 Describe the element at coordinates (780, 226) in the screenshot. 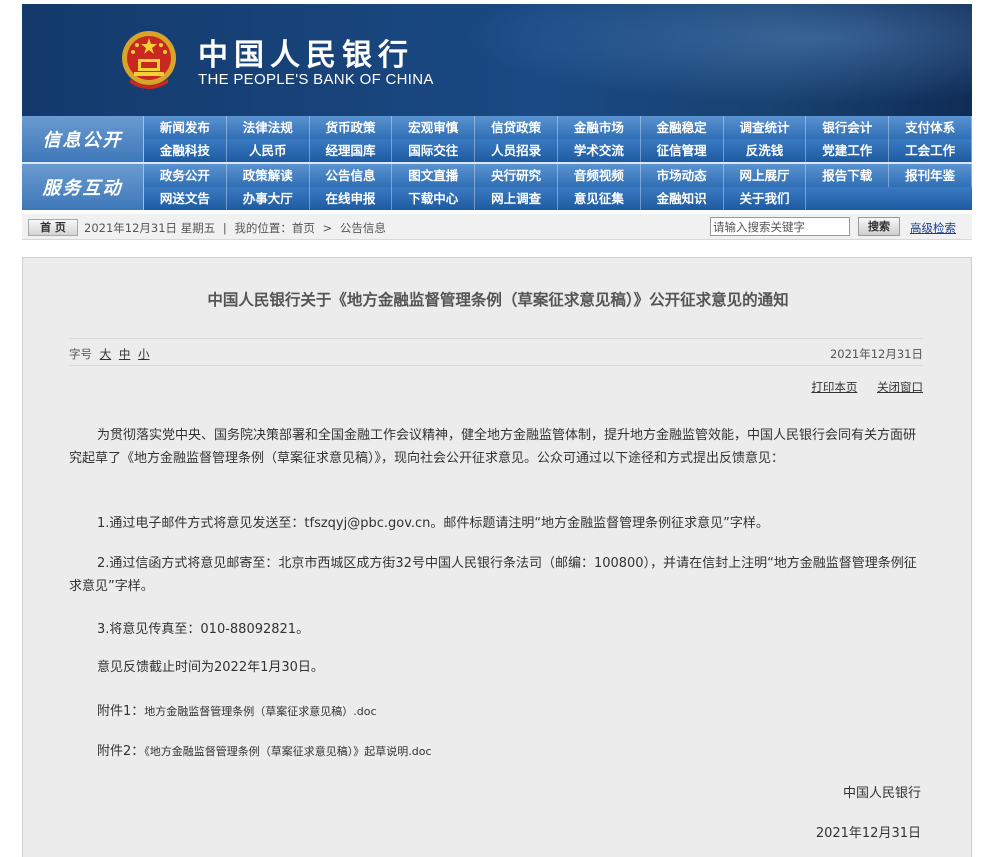

I see `search-input` at that location.